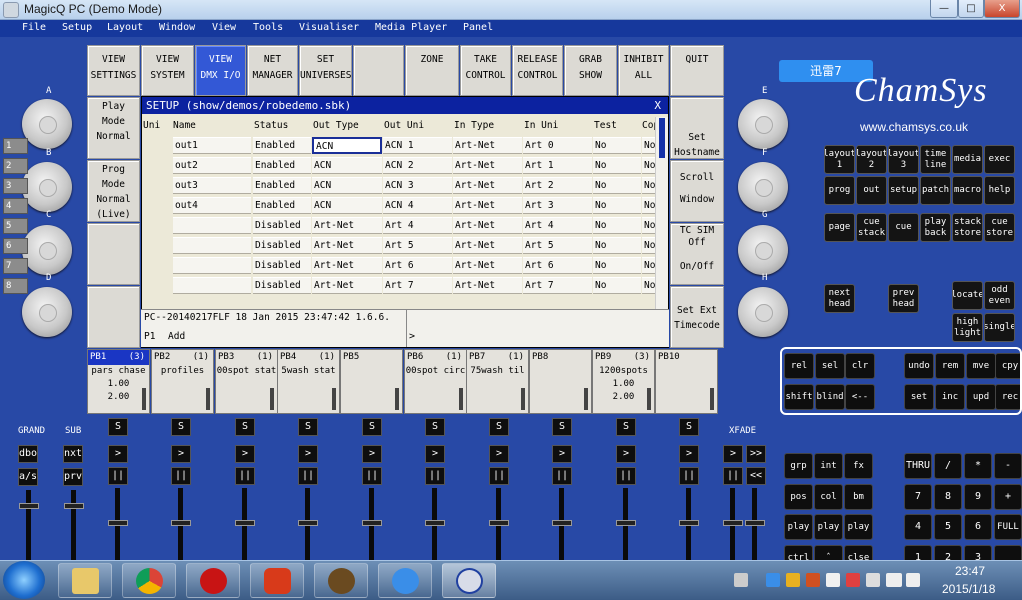 The height and width of the screenshot is (600, 1022). Describe the element at coordinates (903, 190) in the screenshot. I see `key-setup: setup` at that location.